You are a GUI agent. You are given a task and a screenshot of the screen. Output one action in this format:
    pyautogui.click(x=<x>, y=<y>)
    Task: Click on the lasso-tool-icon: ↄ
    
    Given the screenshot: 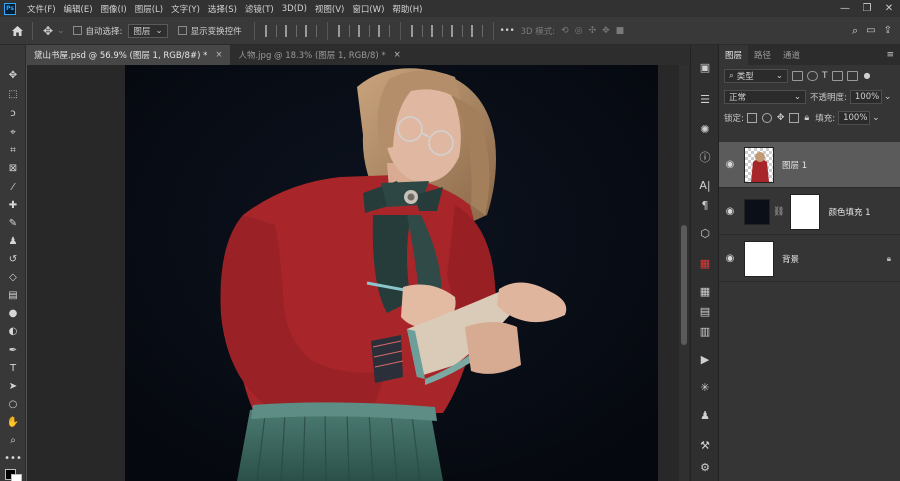 What is the action you would take?
    pyautogui.click(x=13, y=113)
    